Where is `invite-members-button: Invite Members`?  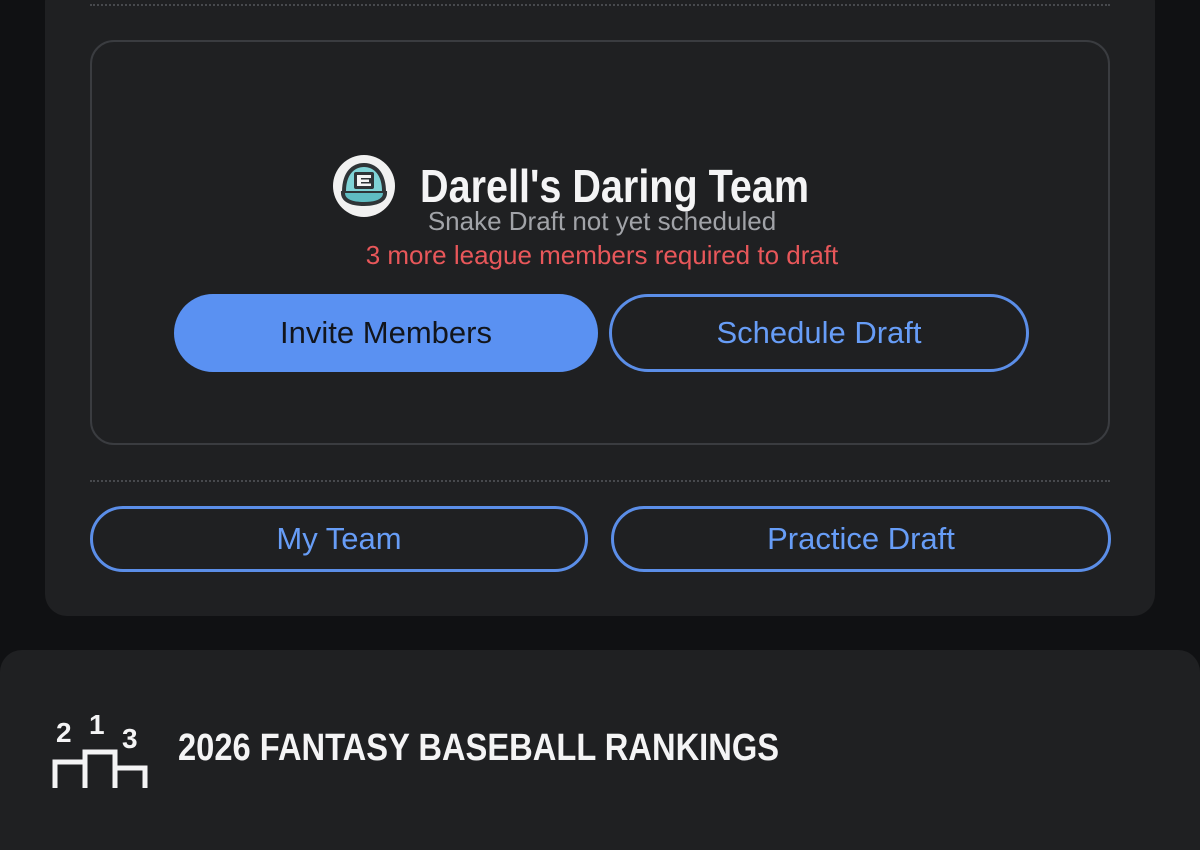
invite-members-button: Invite Members is located at coordinates (386, 333).